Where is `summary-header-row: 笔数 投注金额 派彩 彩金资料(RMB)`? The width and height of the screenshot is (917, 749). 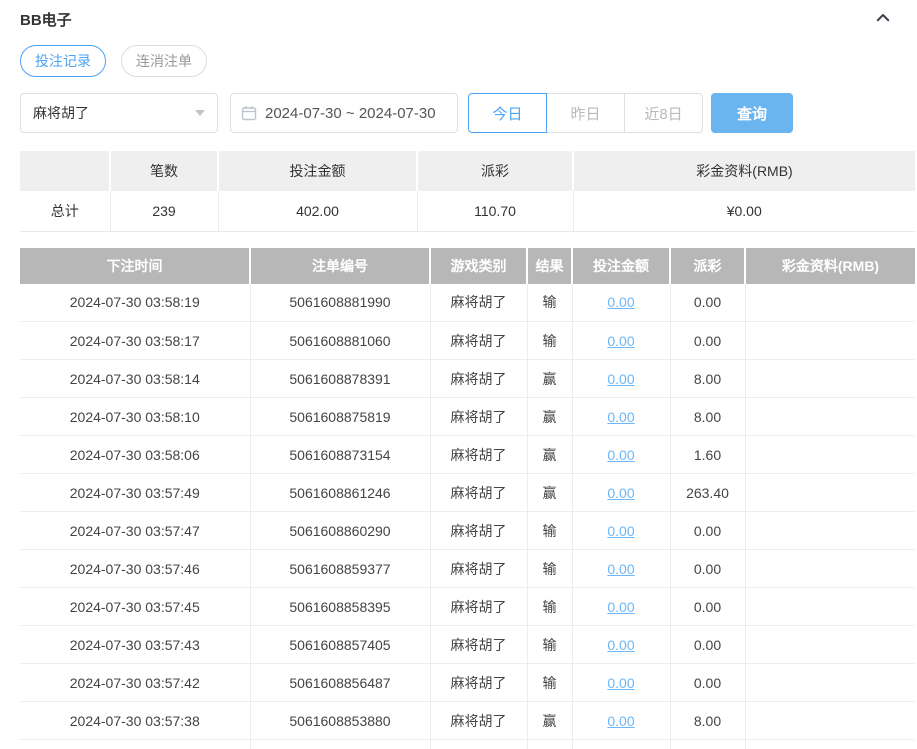 summary-header-row: 笔数 投注金额 派彩 彩金资料(RMB) is located at coordinates (467, 171).